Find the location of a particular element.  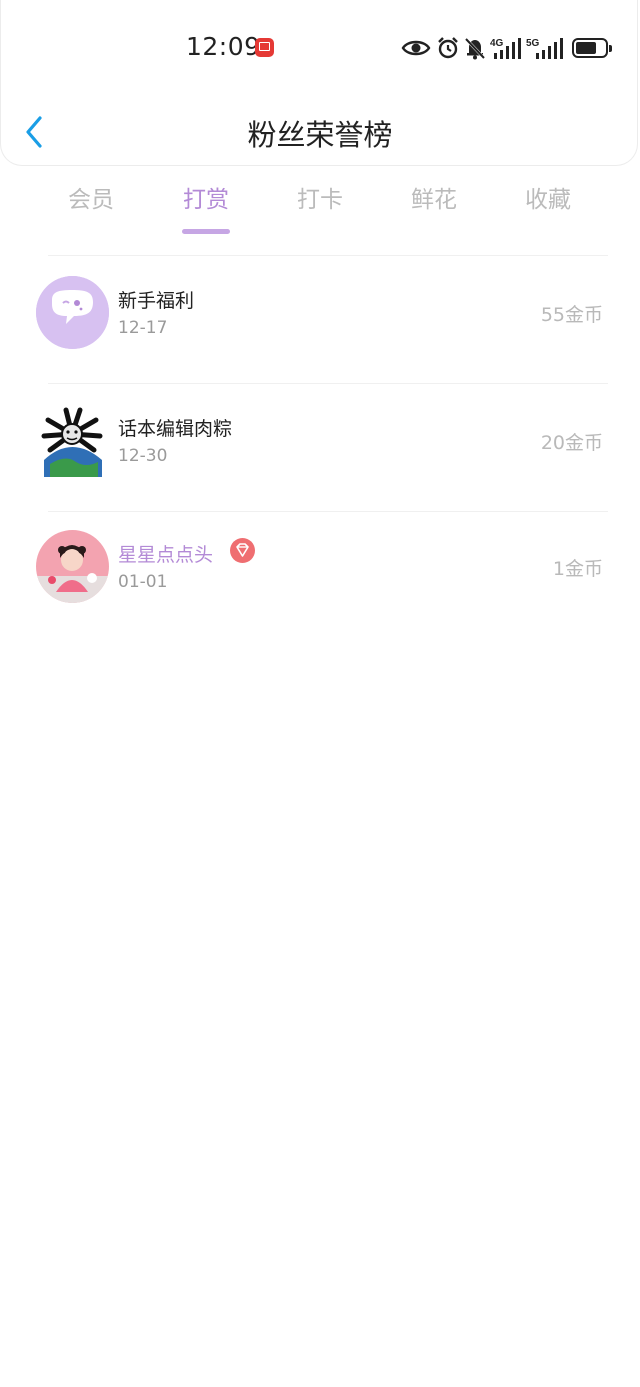

tab-underline is located at coordinates (206, 231).